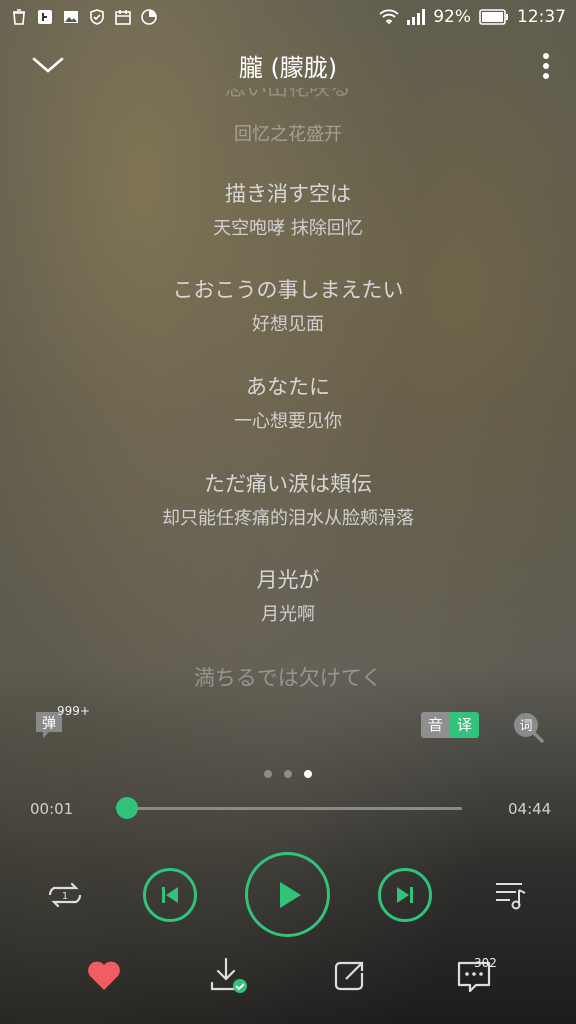  I want to click on svg-text: 1, so click(65, 896).